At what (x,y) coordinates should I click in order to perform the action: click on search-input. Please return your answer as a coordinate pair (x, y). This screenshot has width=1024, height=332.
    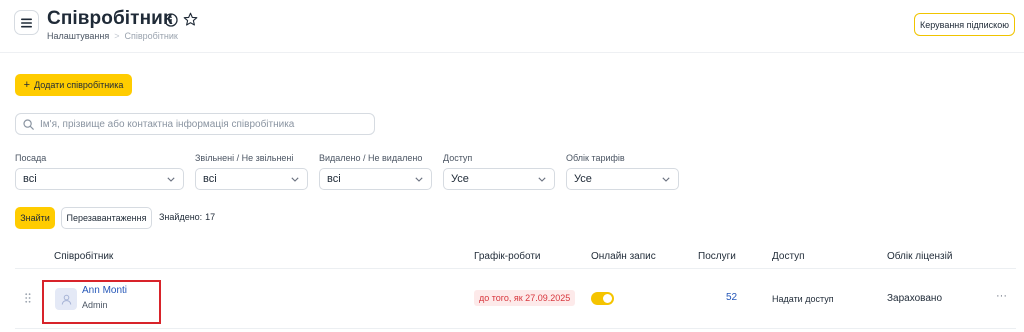
    Looking at the image, I should click on (205, 124).